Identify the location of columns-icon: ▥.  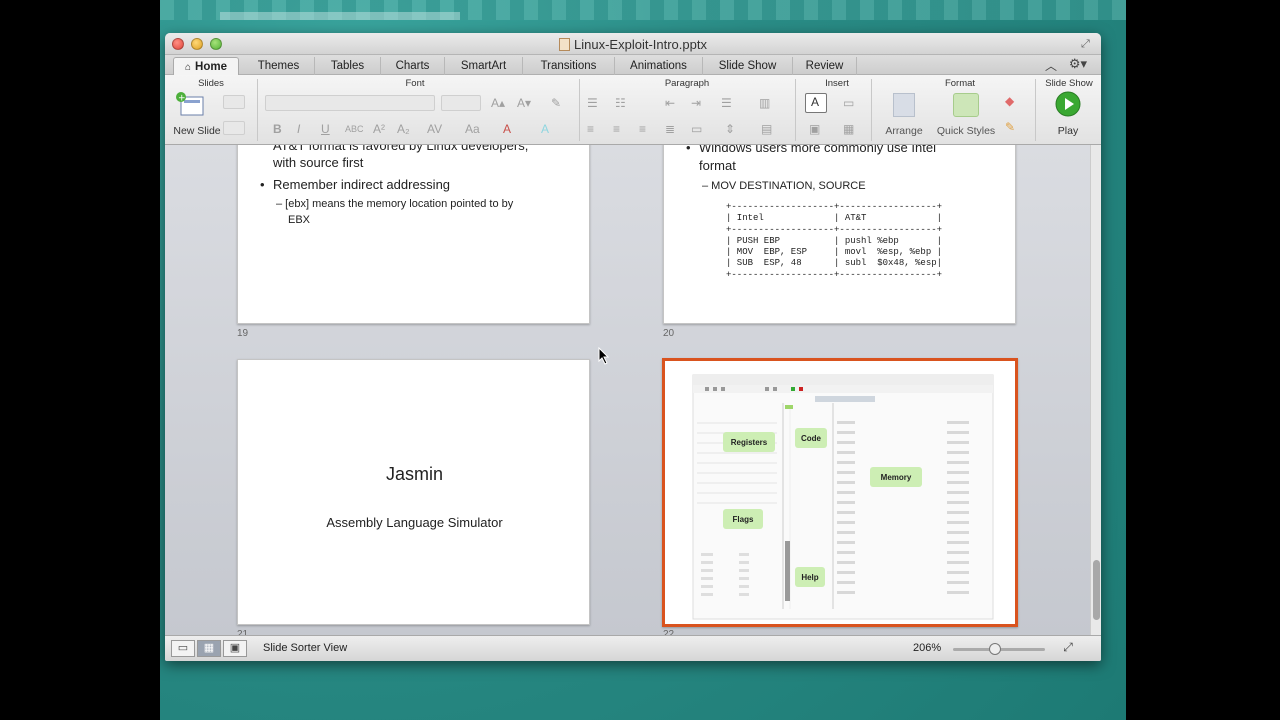
(764, 103).